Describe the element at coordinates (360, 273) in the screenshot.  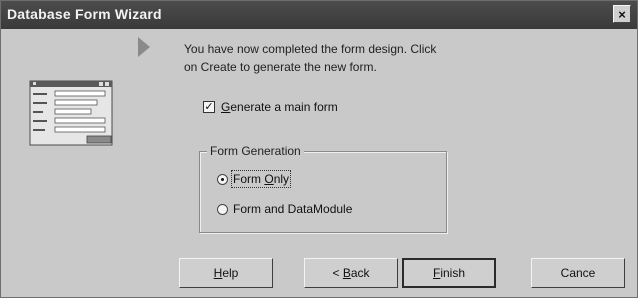
I see `back-label-rest: ack` at that location.